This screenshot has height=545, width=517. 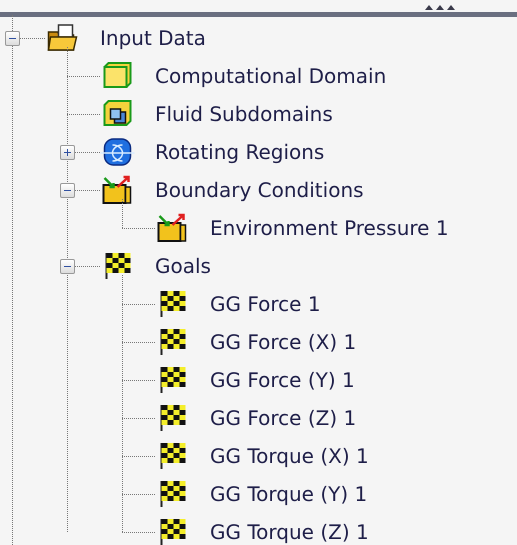 What do you see at coordinates (283, 342) in the screenshot?
I see `tree-item: GG Force (X) 1` at bounding box center [283, 342].